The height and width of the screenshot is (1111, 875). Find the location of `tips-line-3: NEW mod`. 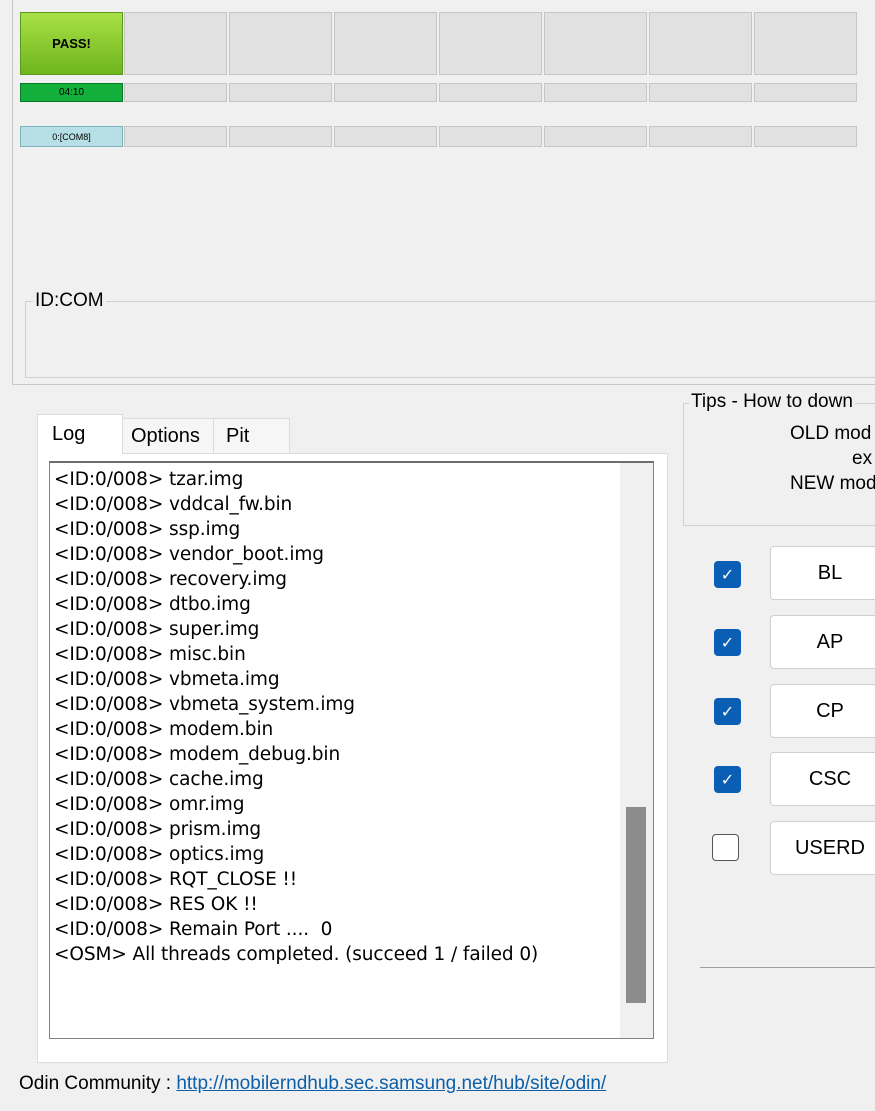

tips-line-3: NEW mod is located at coordinates (832, 483).